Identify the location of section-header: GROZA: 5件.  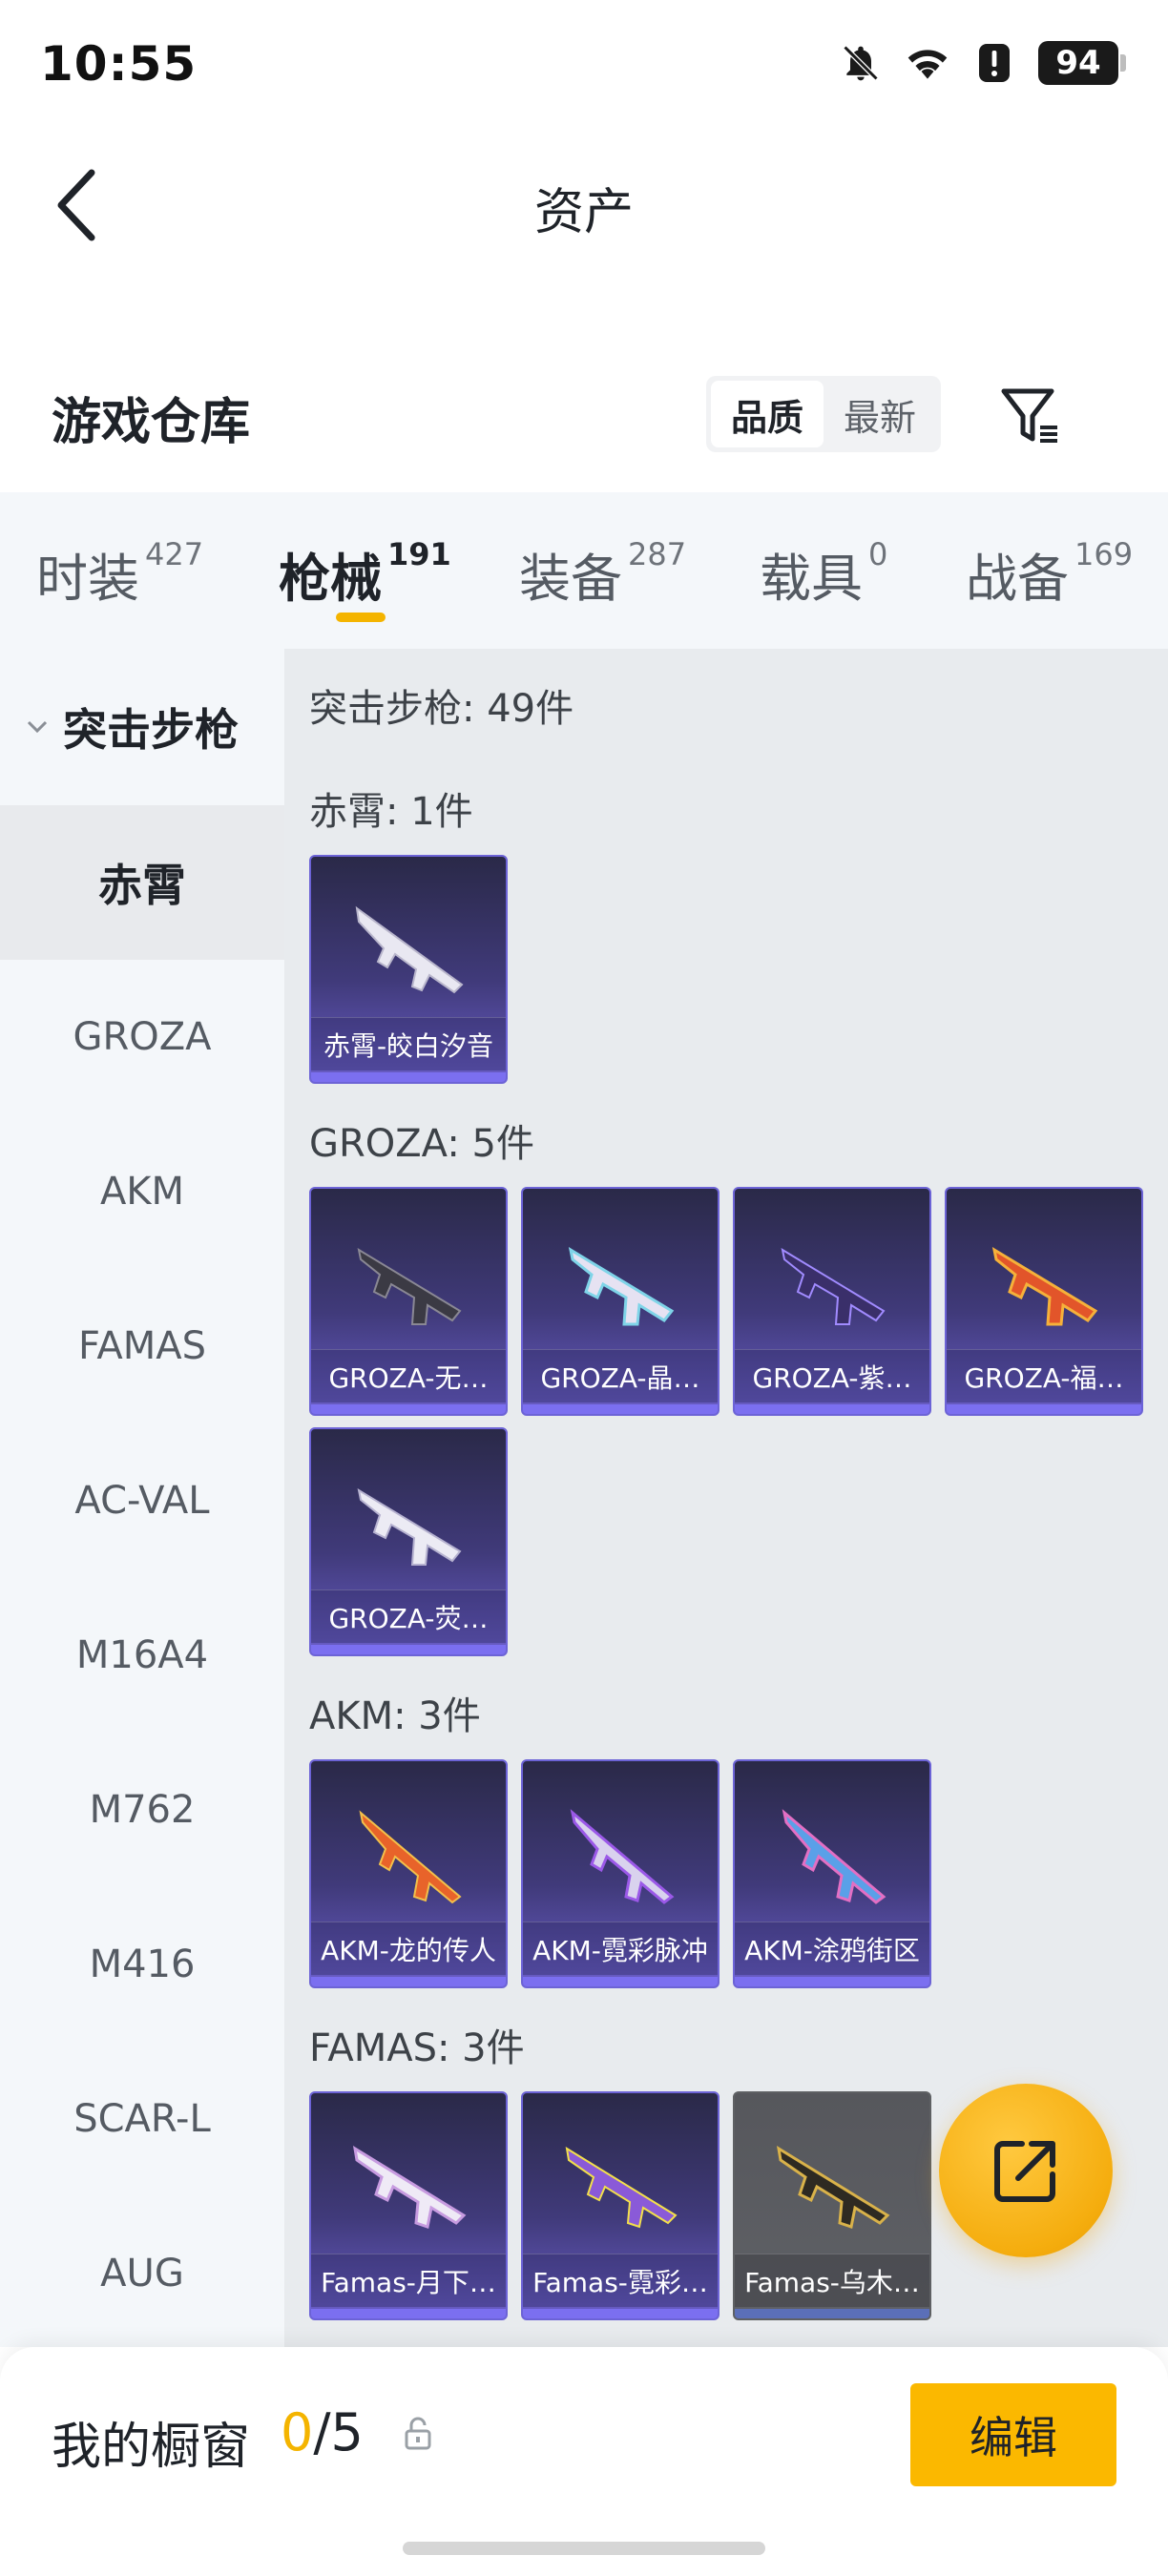
(421, 1144).